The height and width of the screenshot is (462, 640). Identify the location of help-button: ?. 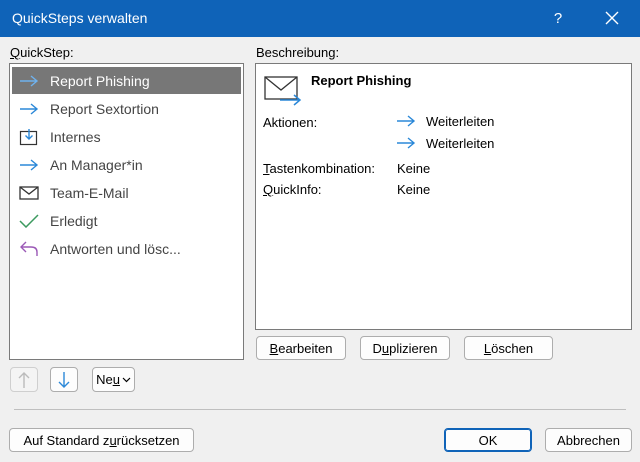
(558, 18).